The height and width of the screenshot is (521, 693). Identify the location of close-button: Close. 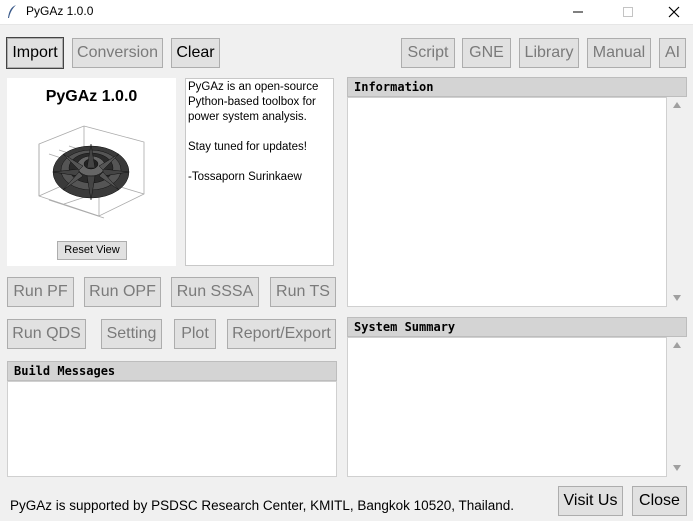
(659, 501).